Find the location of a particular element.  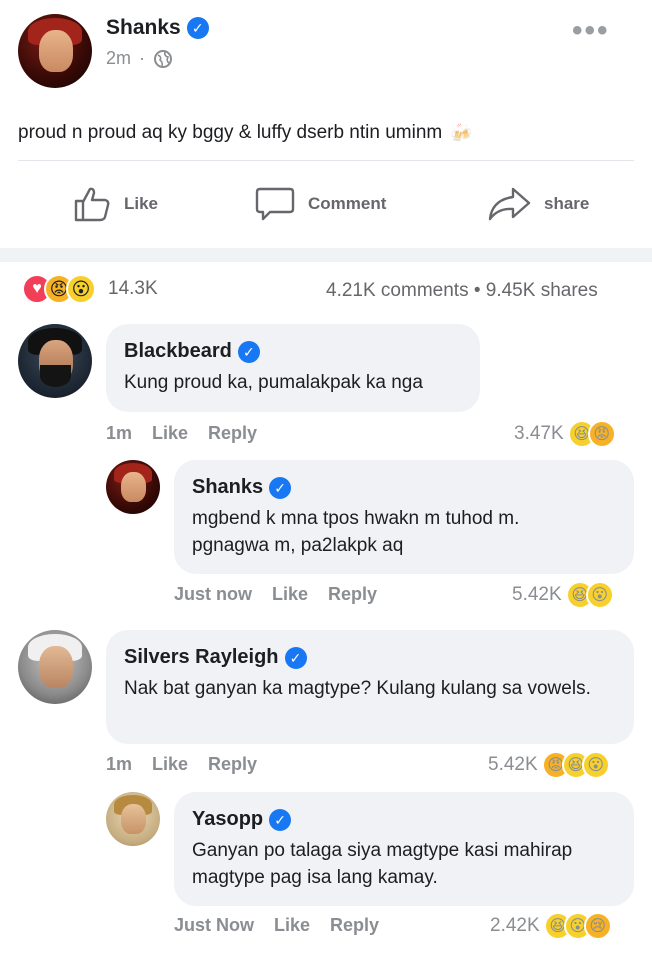

more-options-icon: ••• is located at coordinates (591, 31).